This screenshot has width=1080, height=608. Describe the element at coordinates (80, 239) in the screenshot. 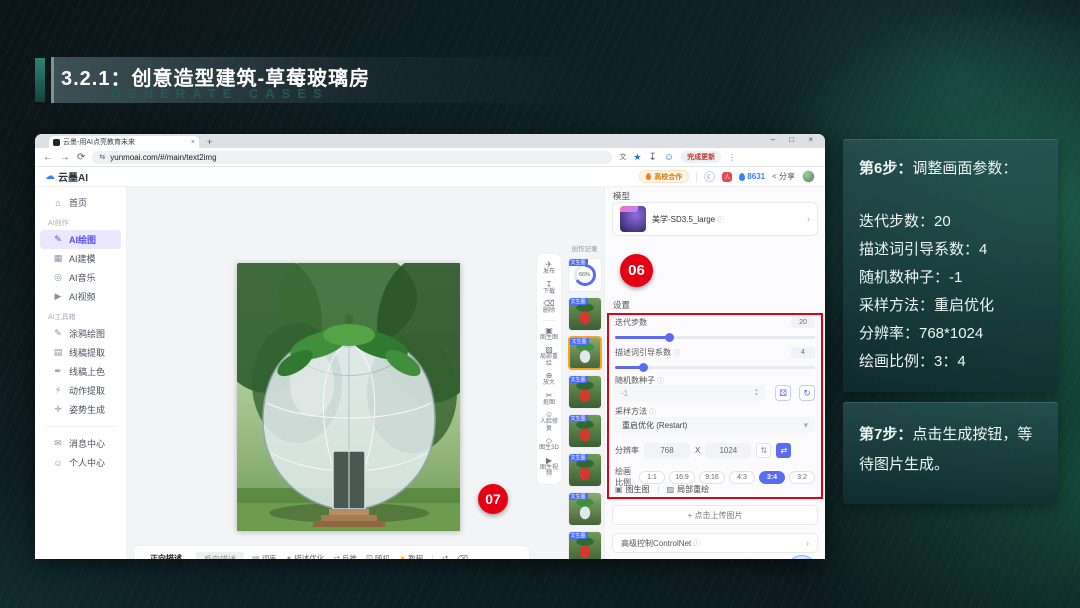

I see `sidebar-item-ai-draw: ✎ AI绘图` at that location.